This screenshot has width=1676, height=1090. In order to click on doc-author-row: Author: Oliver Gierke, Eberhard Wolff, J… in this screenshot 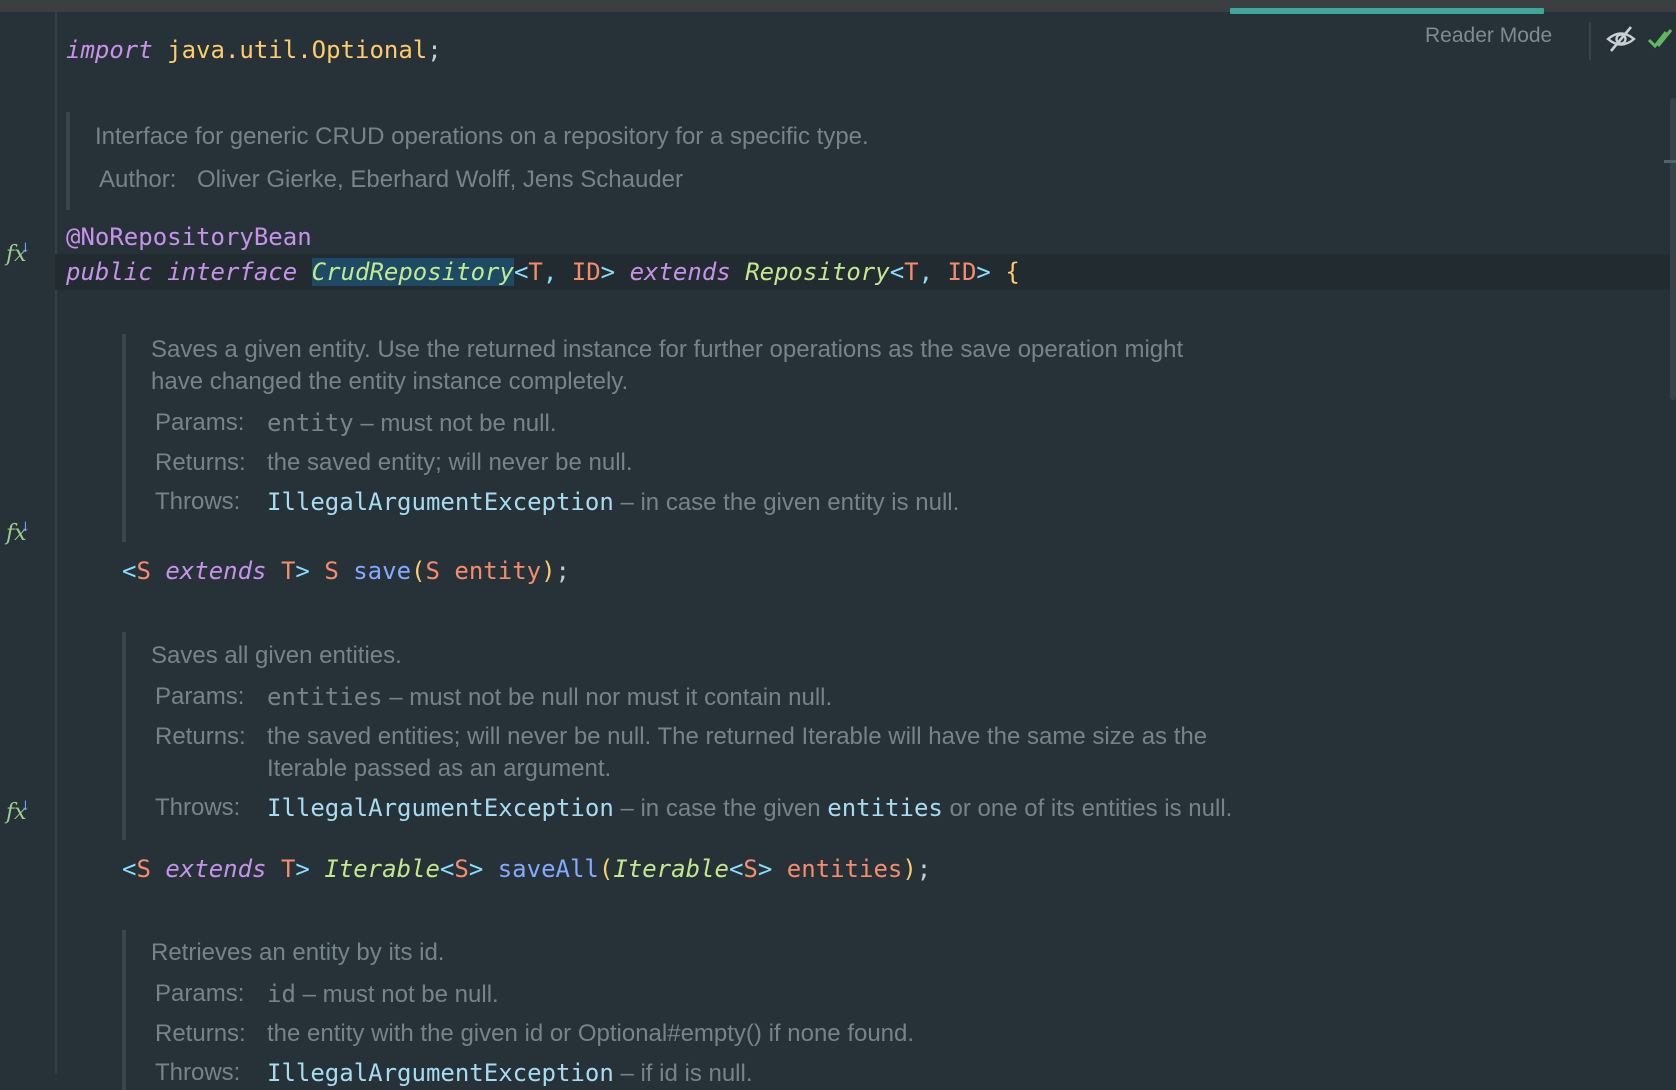, I will do `click(795, 180)`.